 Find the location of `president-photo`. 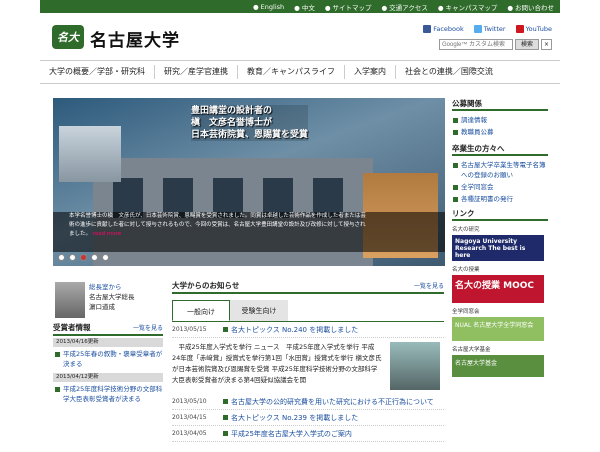

president-photo is located at coordinates (70, 300).